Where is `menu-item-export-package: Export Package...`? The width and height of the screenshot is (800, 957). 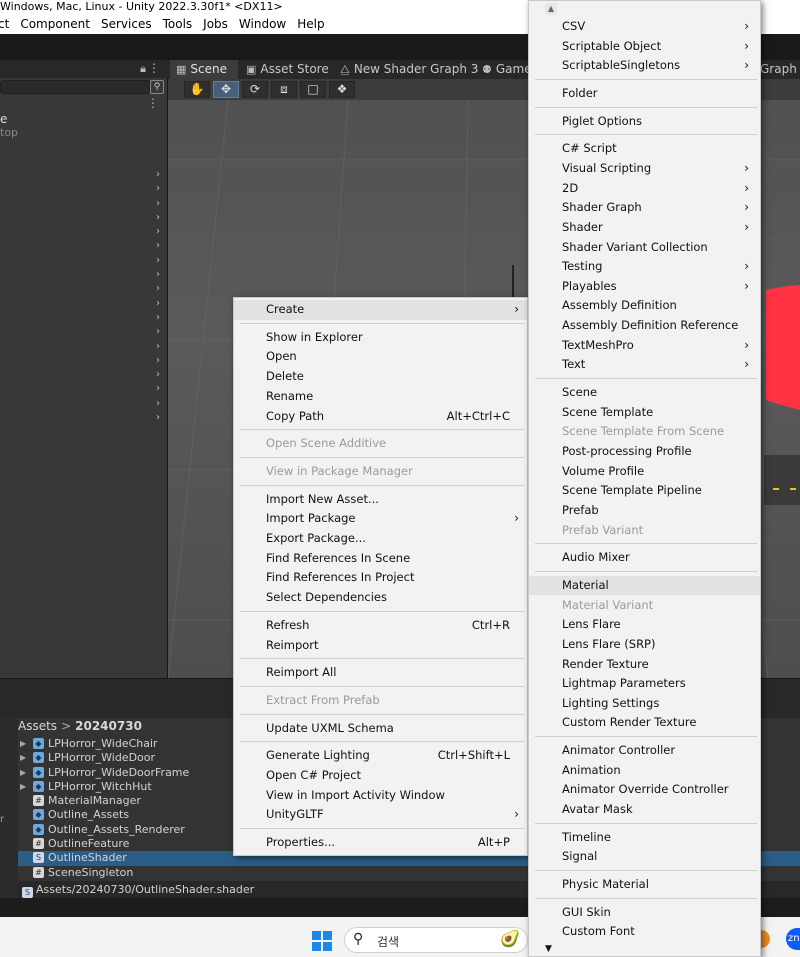 menu-item-export-package: Export Package... is located at coordinates (380, 539).